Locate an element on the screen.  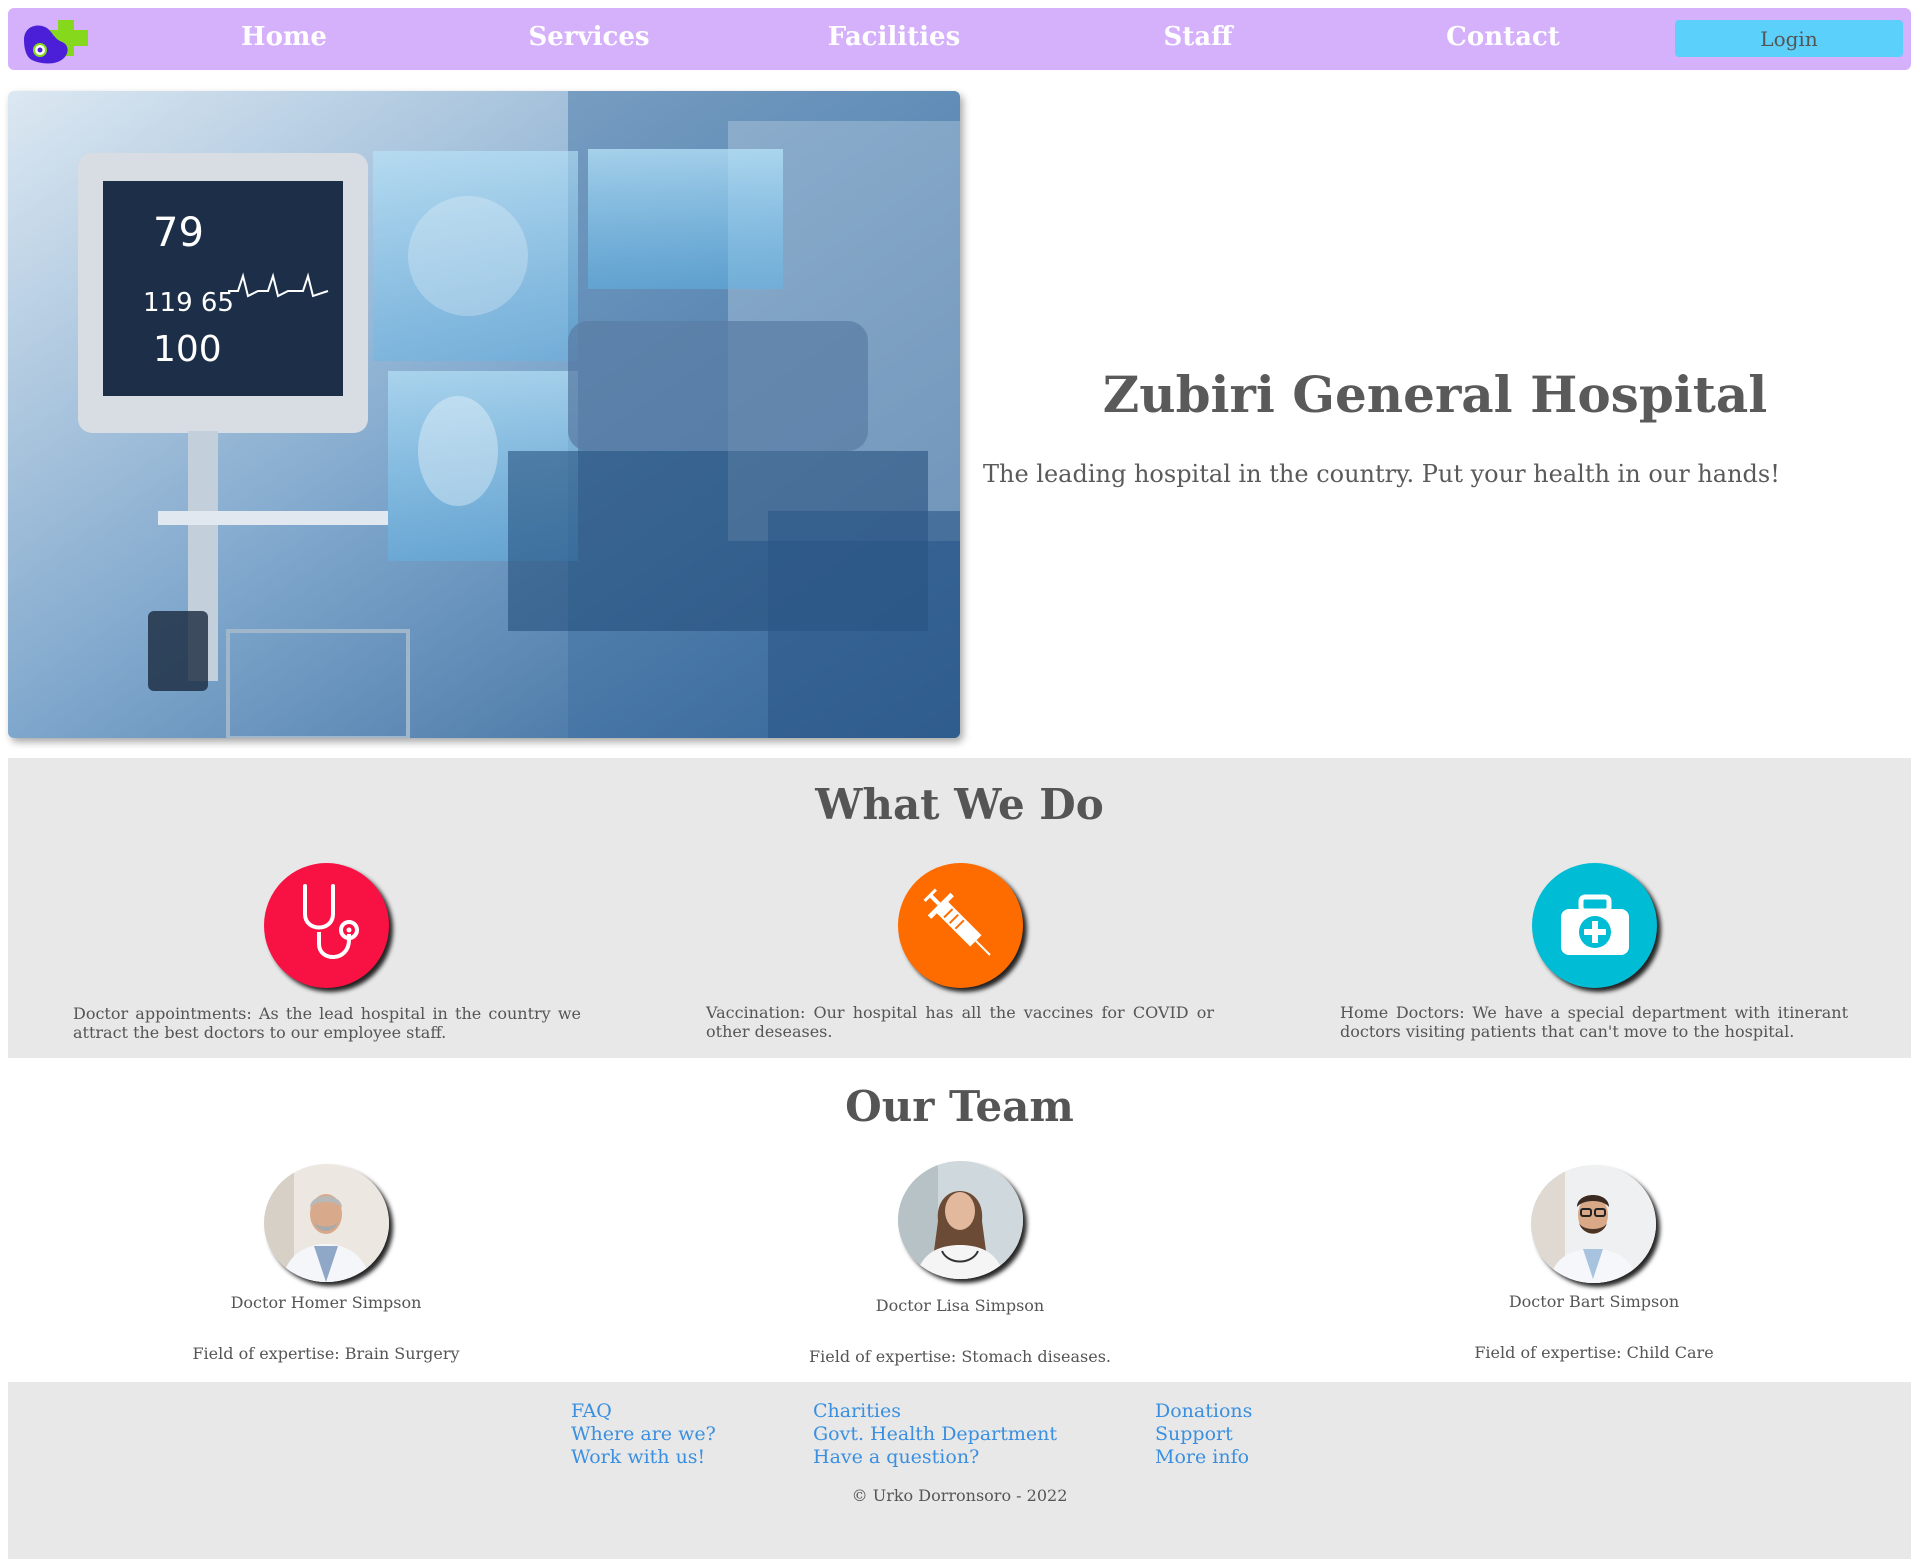
avatar-lisa-simpson is located at coordinates (960, 1220).